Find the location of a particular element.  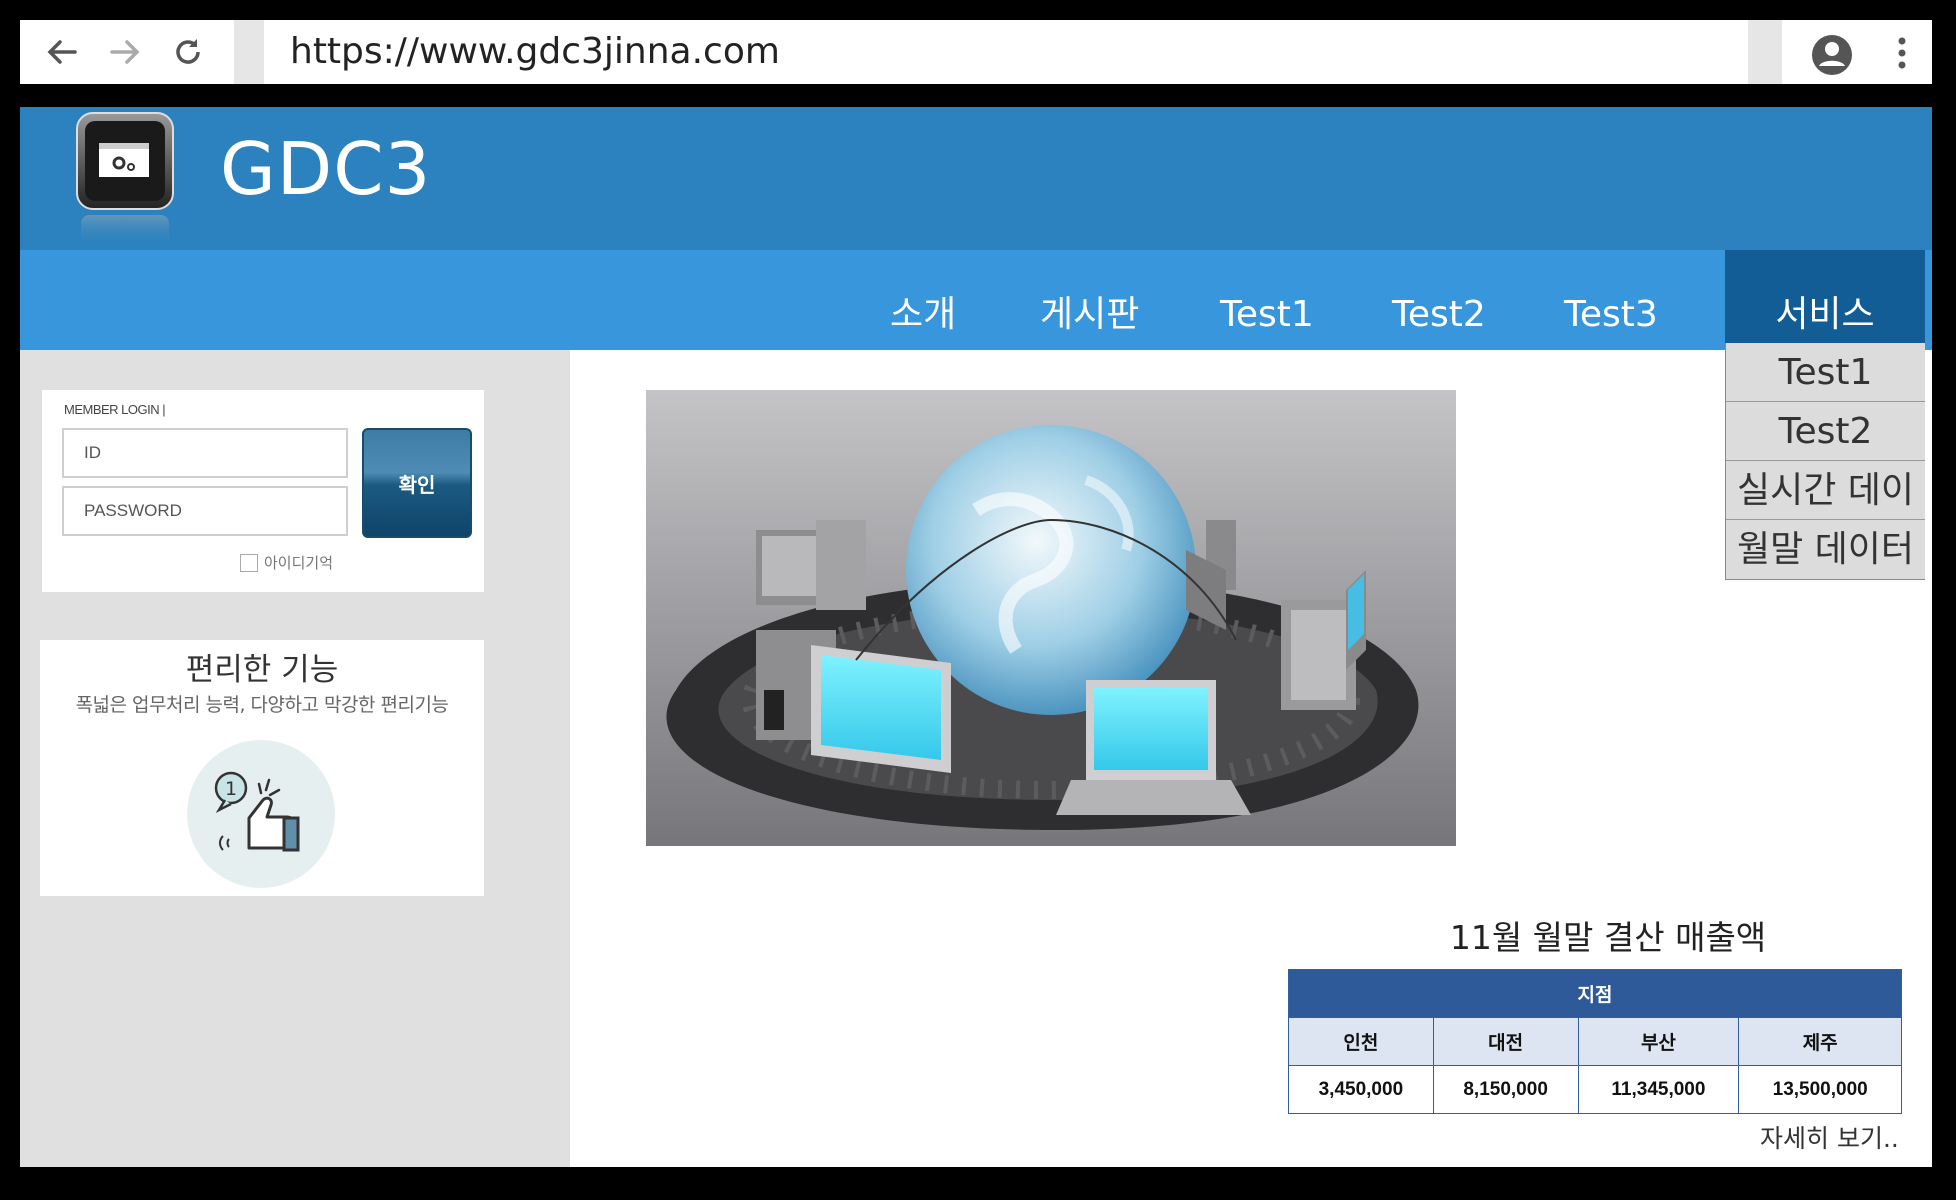

nav-item-board: 게시판 is located at coordinates (1089, 300).